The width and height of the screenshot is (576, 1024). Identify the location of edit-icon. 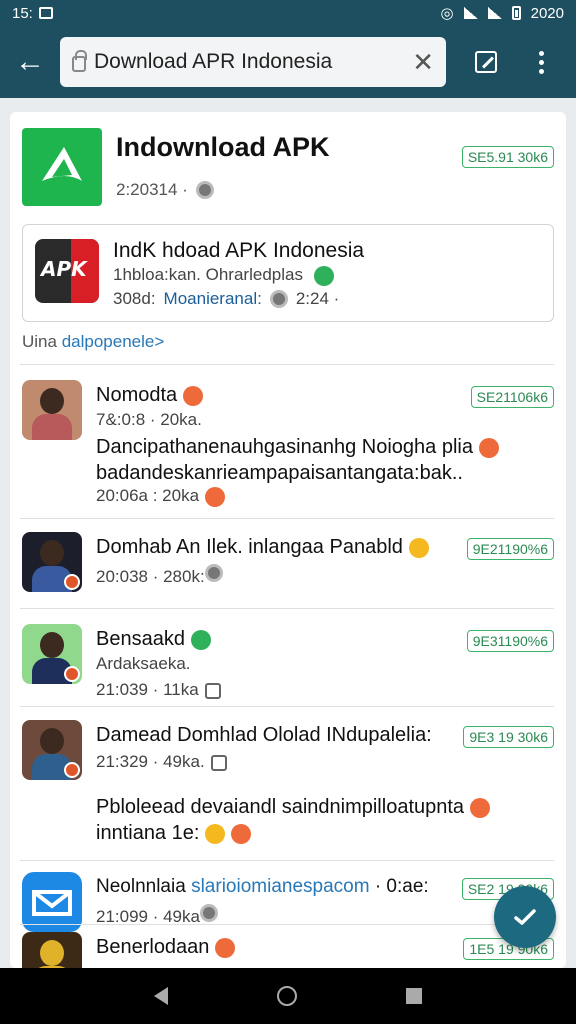
(486, 62).